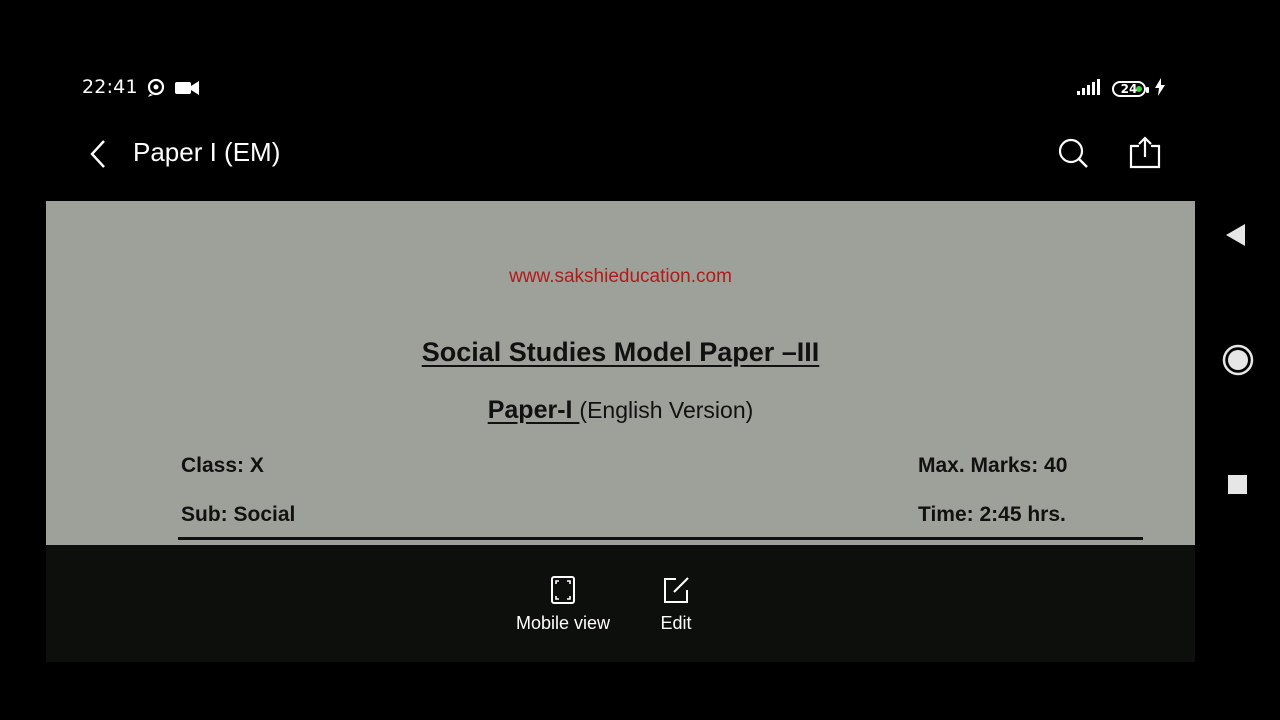 This screenshot has width=1280, height=720. What do you see at coordinates (563, 590) in the screenshot?
I see `mobile-view-icon` at bounding box center [563, 590].